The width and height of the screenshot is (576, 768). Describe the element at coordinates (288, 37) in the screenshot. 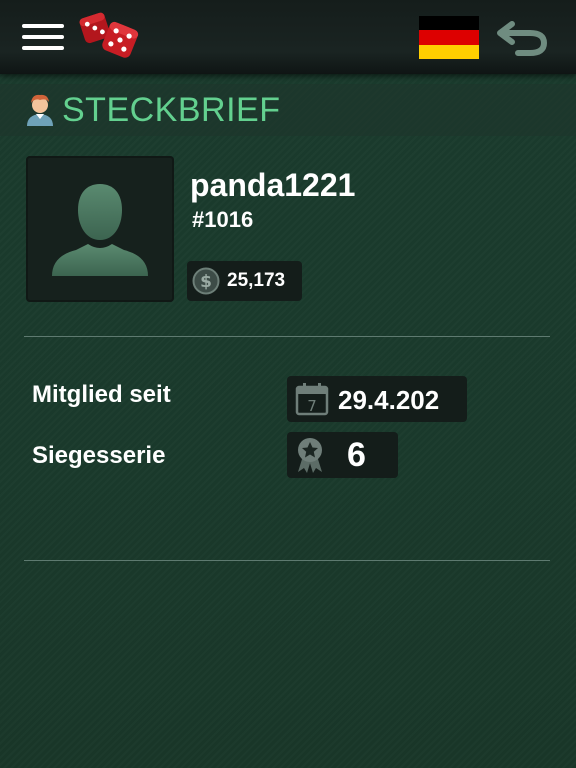

I see `top-bar` at that location.